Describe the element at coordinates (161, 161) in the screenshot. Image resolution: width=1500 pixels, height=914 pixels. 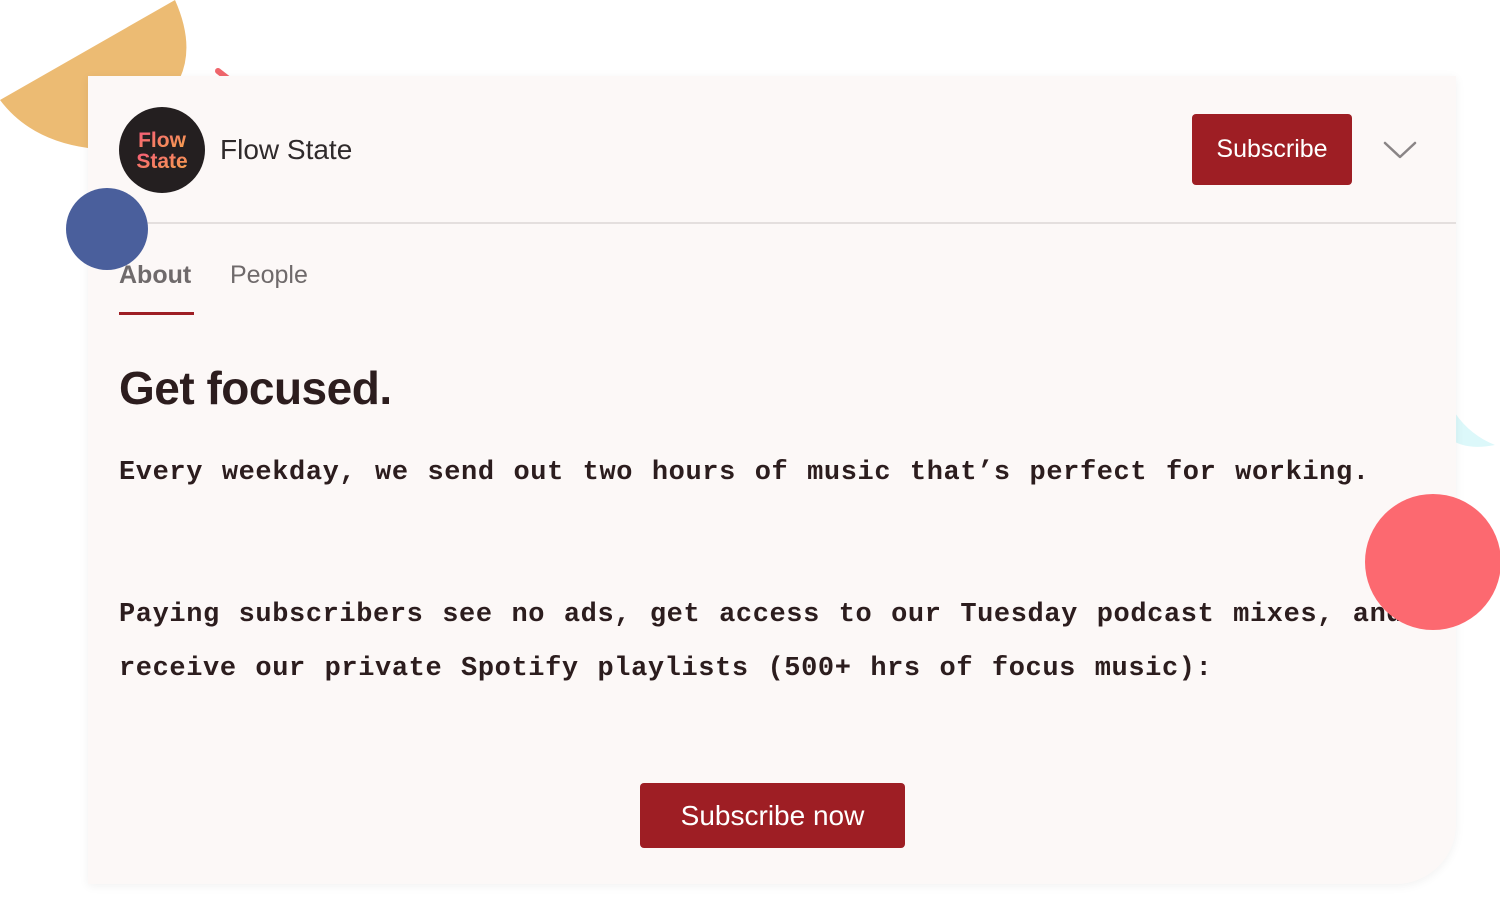
I see `logo-text-line2: State` at that location.